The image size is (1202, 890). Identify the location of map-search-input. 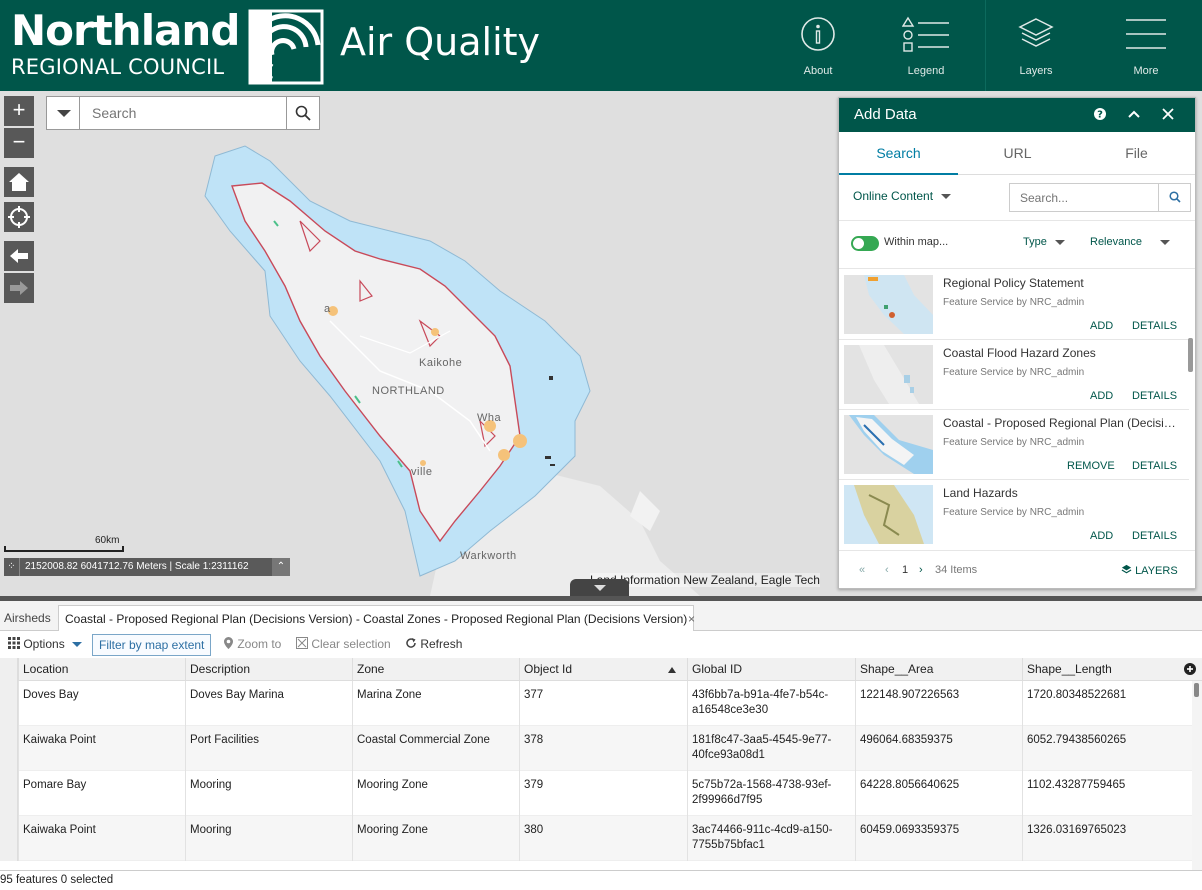
(182, 113).